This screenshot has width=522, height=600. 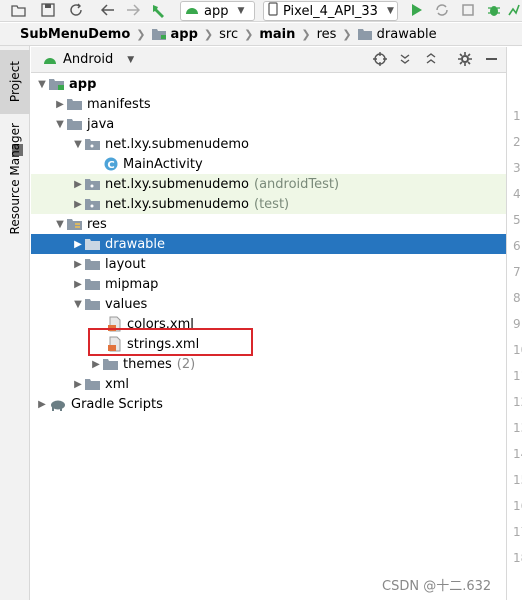 I want to click on line-number: 3, so click(x=517, y=168).